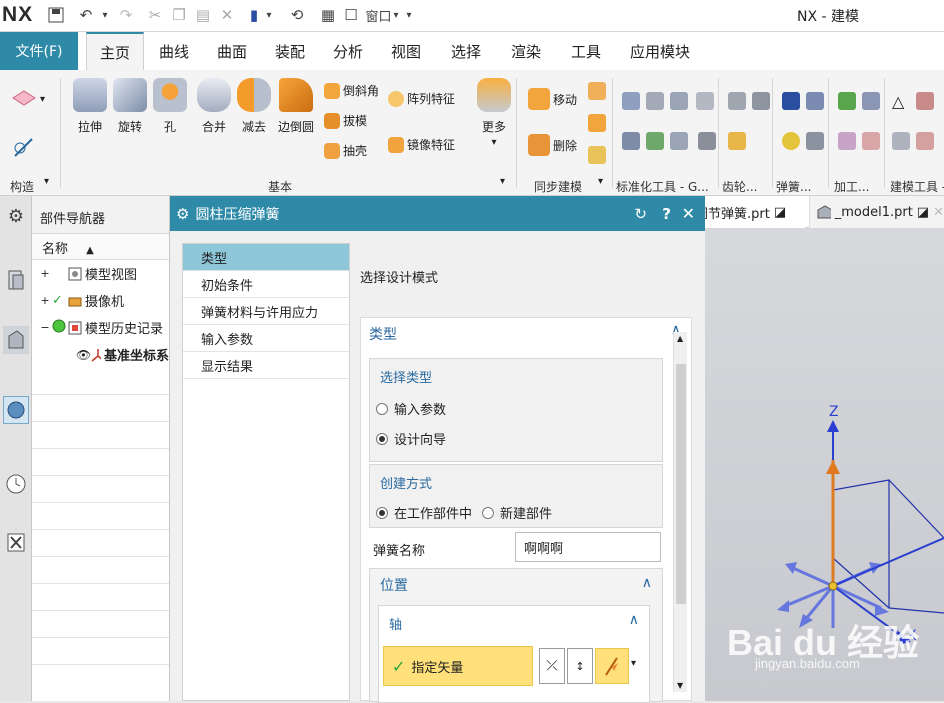 The width and height of the screenshot is (944, 703). Describe the element at coordinates (269, 15) in the screenshot. I see `touch-dropdown-icon: ▾` at that location.